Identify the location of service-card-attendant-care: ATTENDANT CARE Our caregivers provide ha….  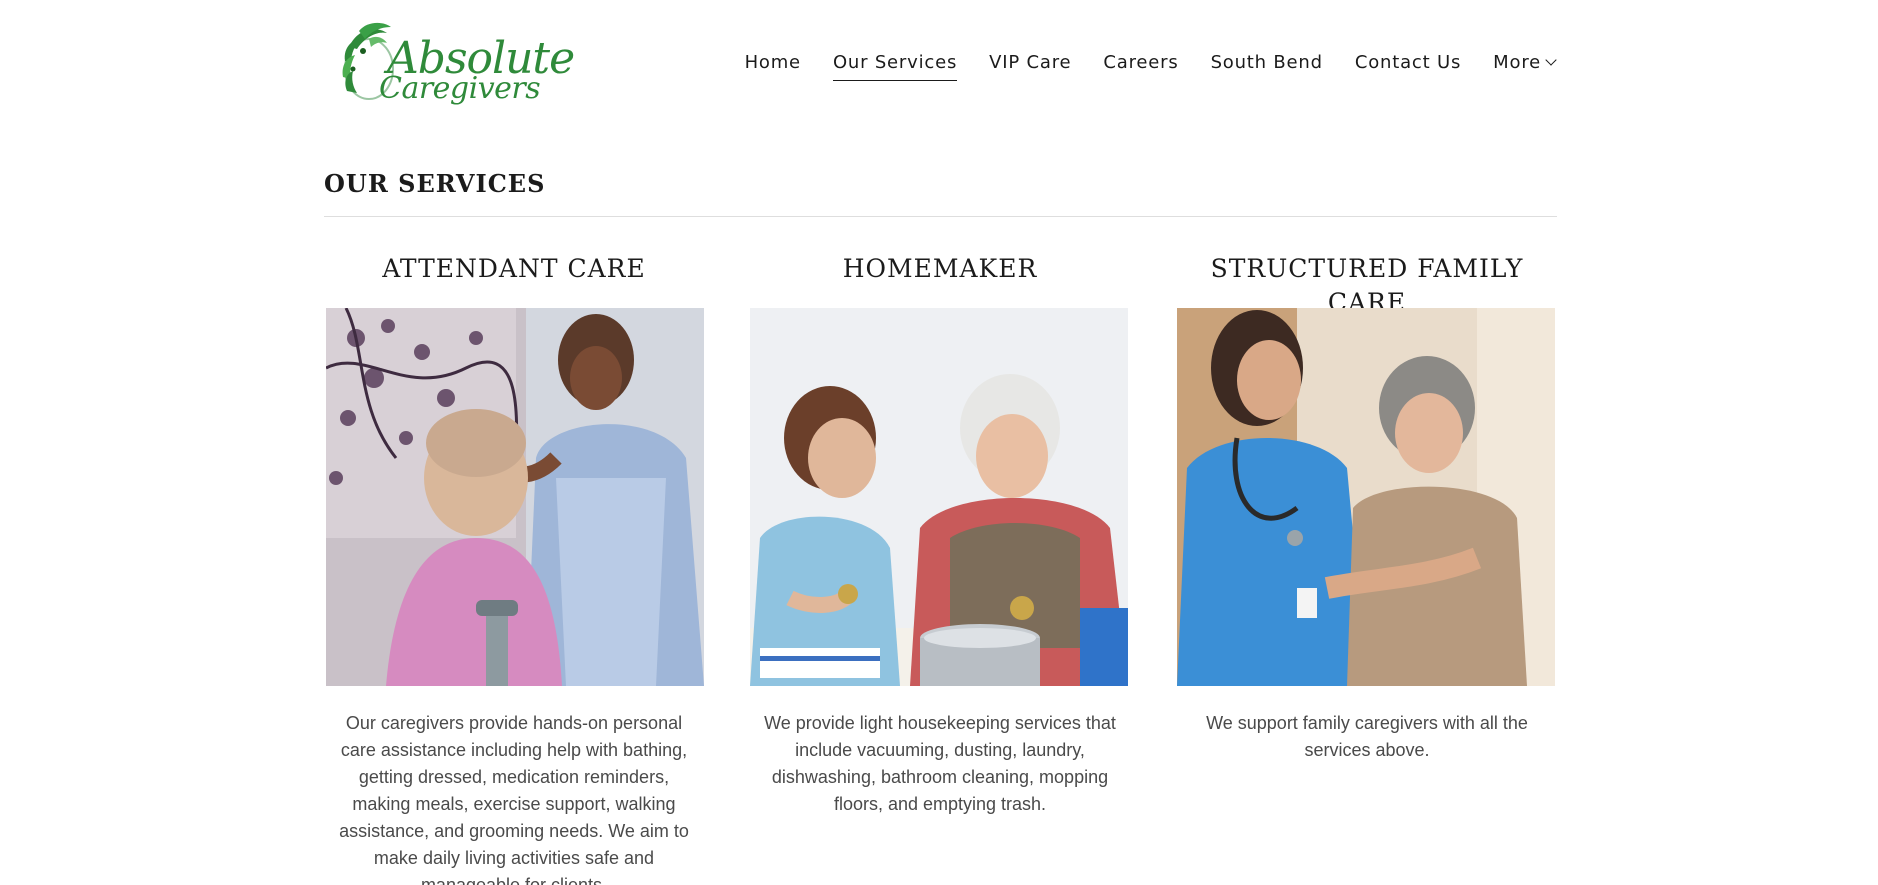
(514, 568).